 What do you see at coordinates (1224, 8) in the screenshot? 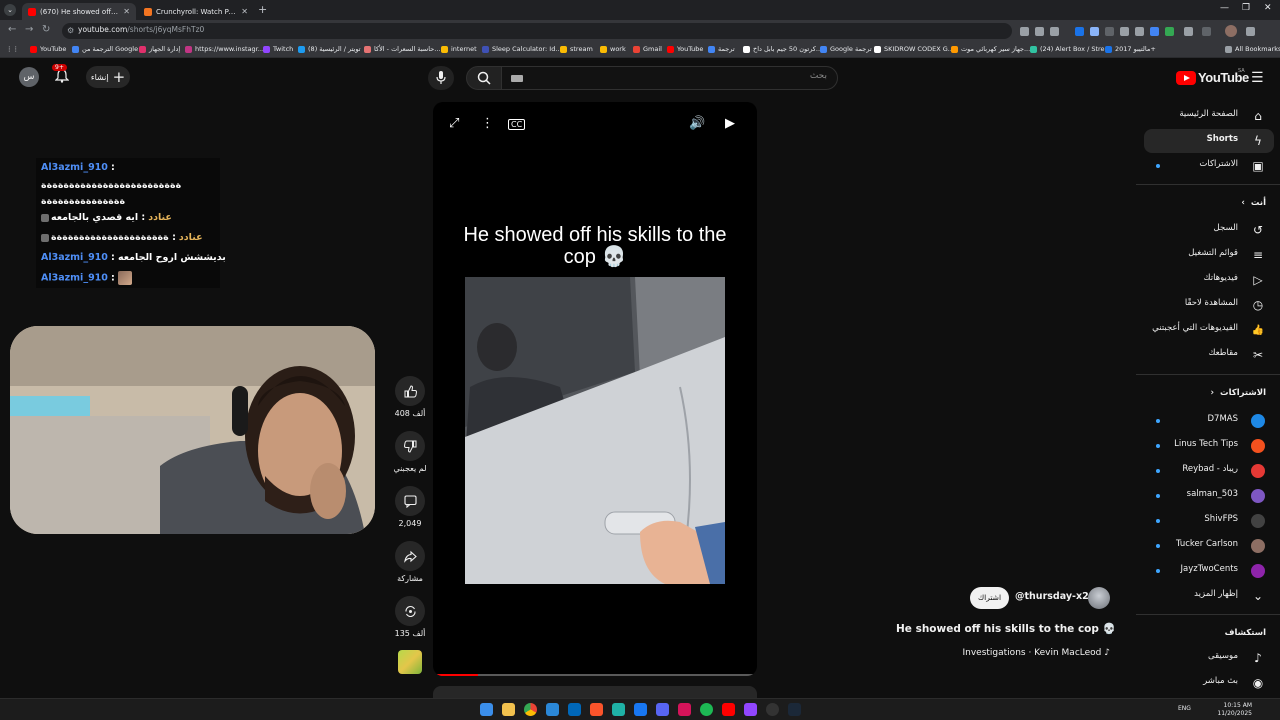
I see `minimize-icon: —` at bounding box center [1224, 8].